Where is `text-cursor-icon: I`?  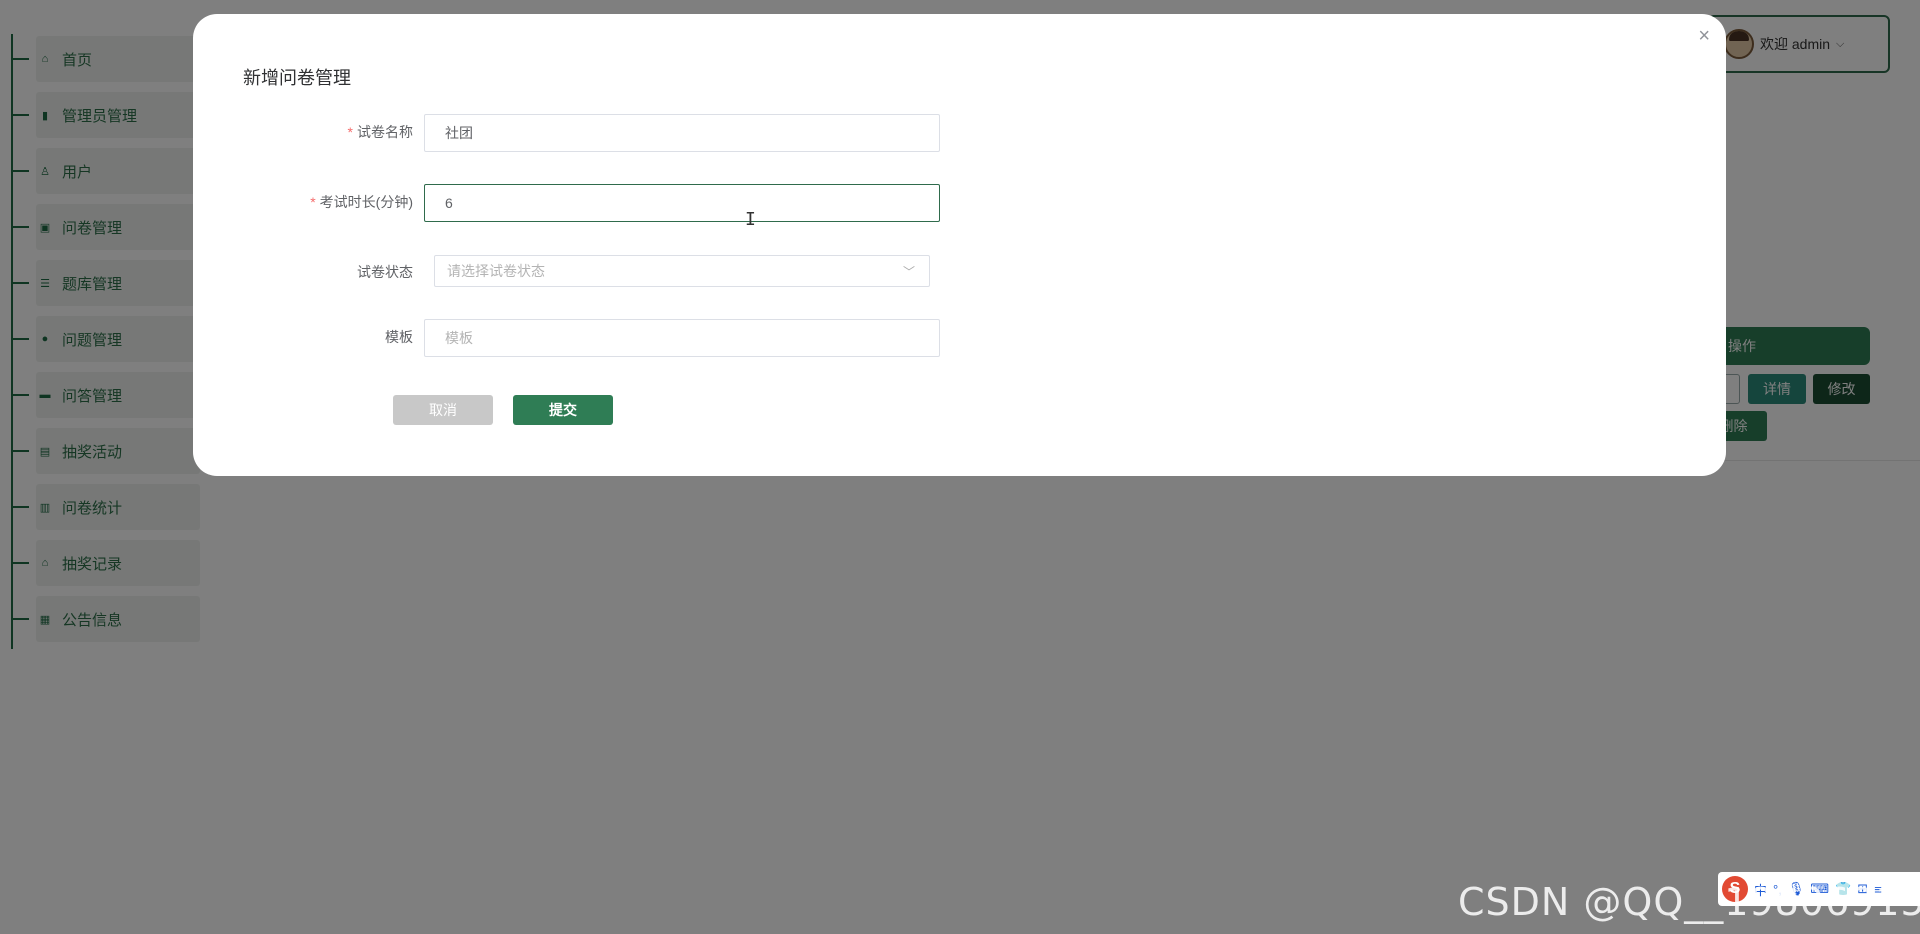 text-cursor-icon: I is located at coordinates (750, 219).